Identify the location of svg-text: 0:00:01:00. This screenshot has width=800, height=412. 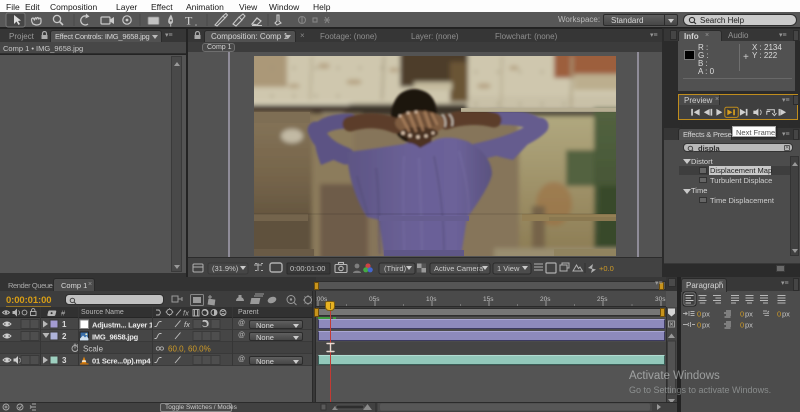
(307, 268).